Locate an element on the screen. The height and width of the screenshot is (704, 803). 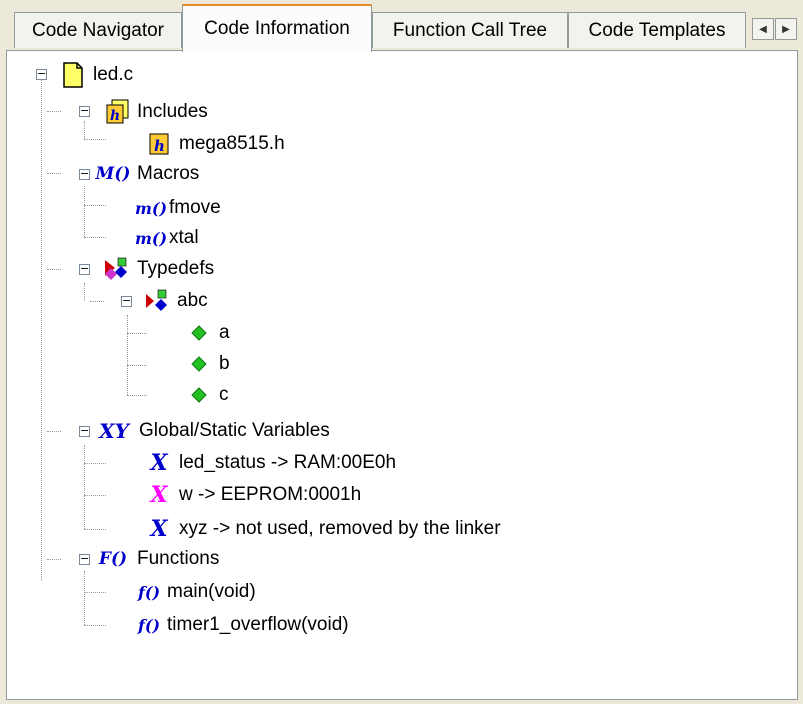
node-label: xtal is located at coordinates (184, 237).